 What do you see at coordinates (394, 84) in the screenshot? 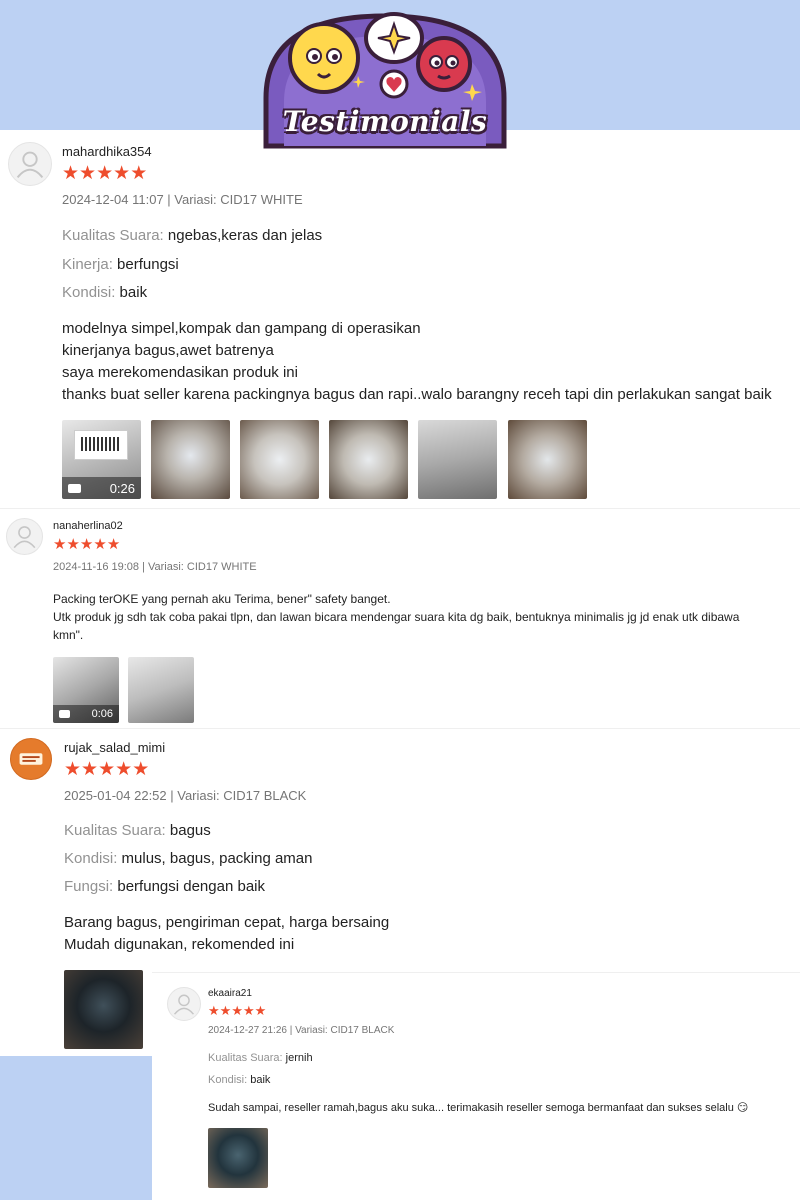
I see `heart-icon` at bounding box center [394, 84].